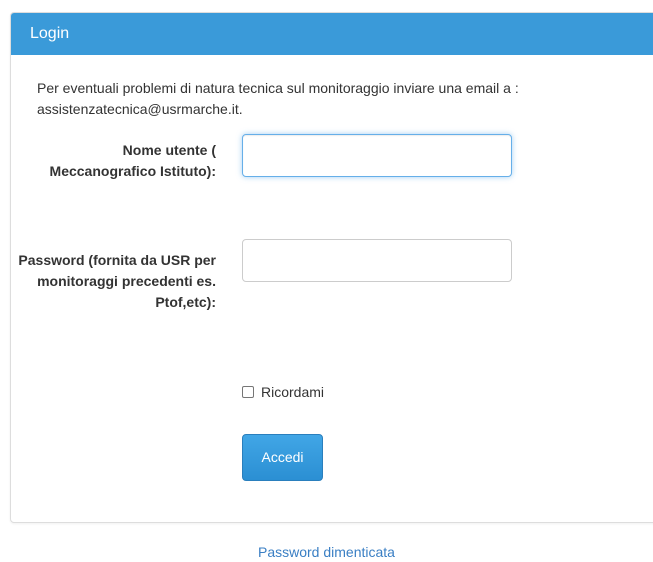 This screenshot has height=562, width=653. What do you see at coordinates (248, 392) in the screenshot?
I see `remember-checkbox` at bounding box center [248, 392].